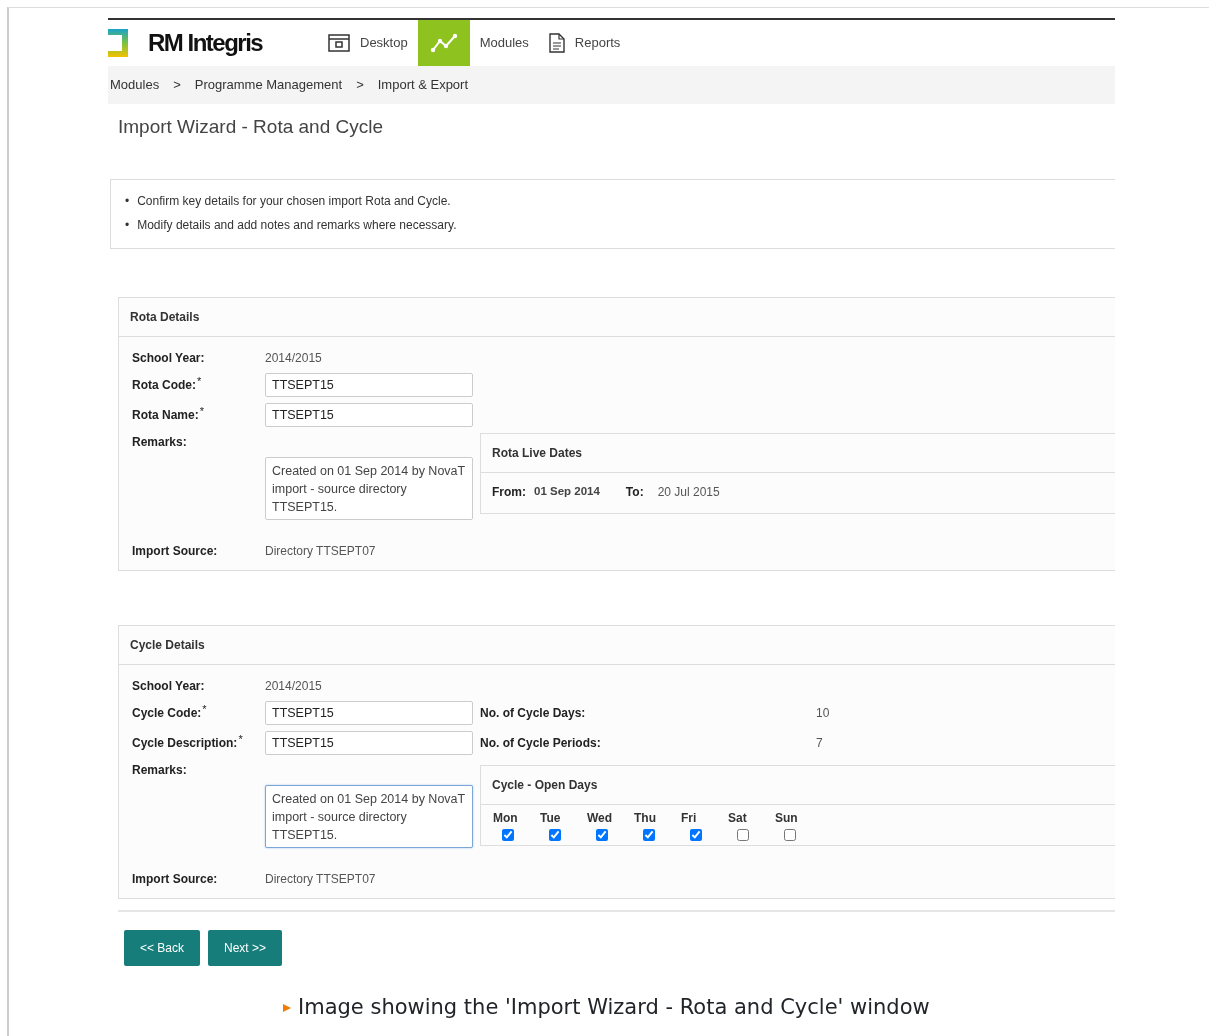 The image size is (1209, 1036). What do you see at coordinates (505, 818) in the screenshot?
I see `day-label: Mon` at bounding box center [505, 818].